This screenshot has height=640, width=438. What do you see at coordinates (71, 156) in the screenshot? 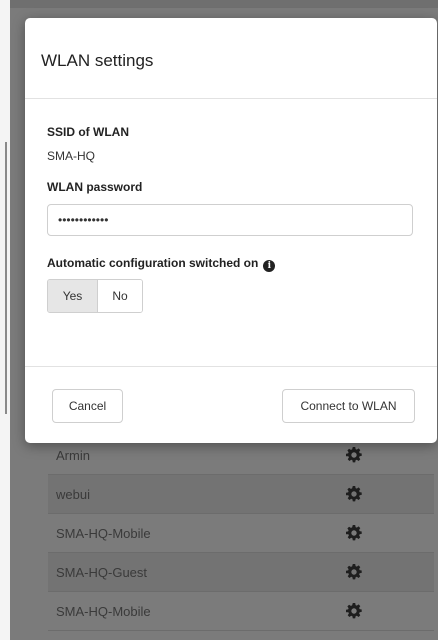
I see `ssid-value: SMA-HQ` at bounding box center [71, 156].